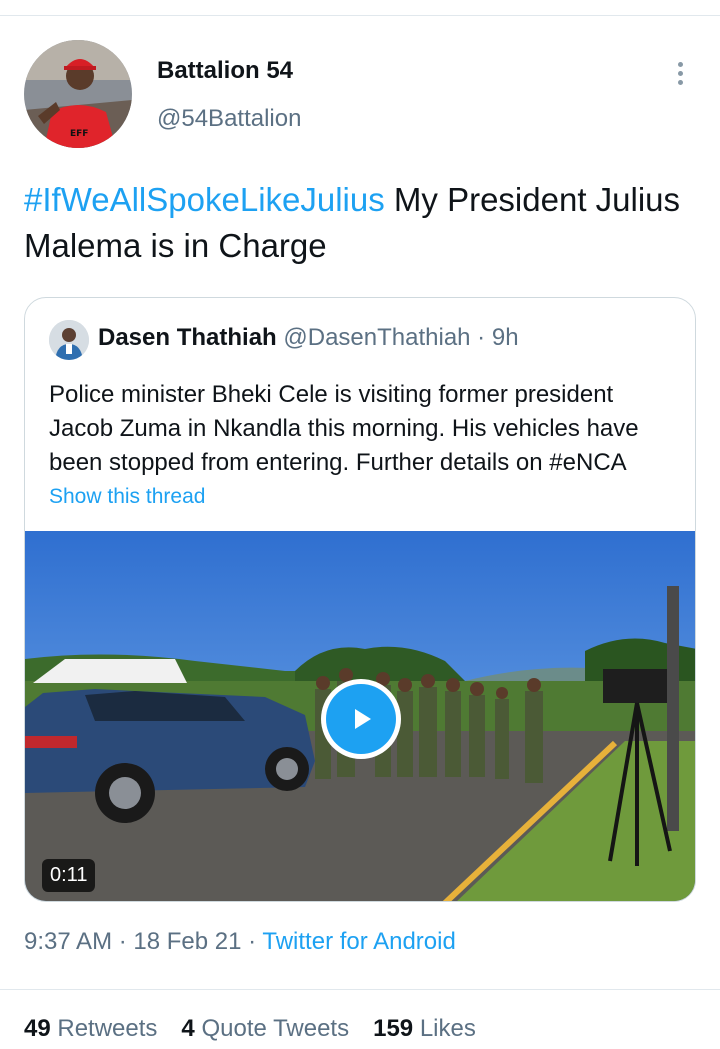 The height and width of the screenshot is (1049, 720). I want to click on more-options-button, so click(680, 73).